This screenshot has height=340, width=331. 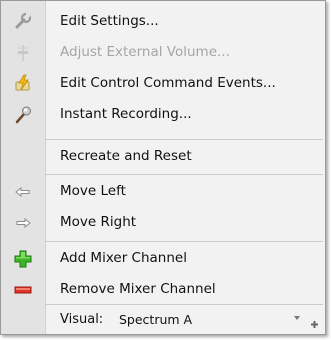 I want to click on menu-item-label: Move Right, so click(x=98, y=222).